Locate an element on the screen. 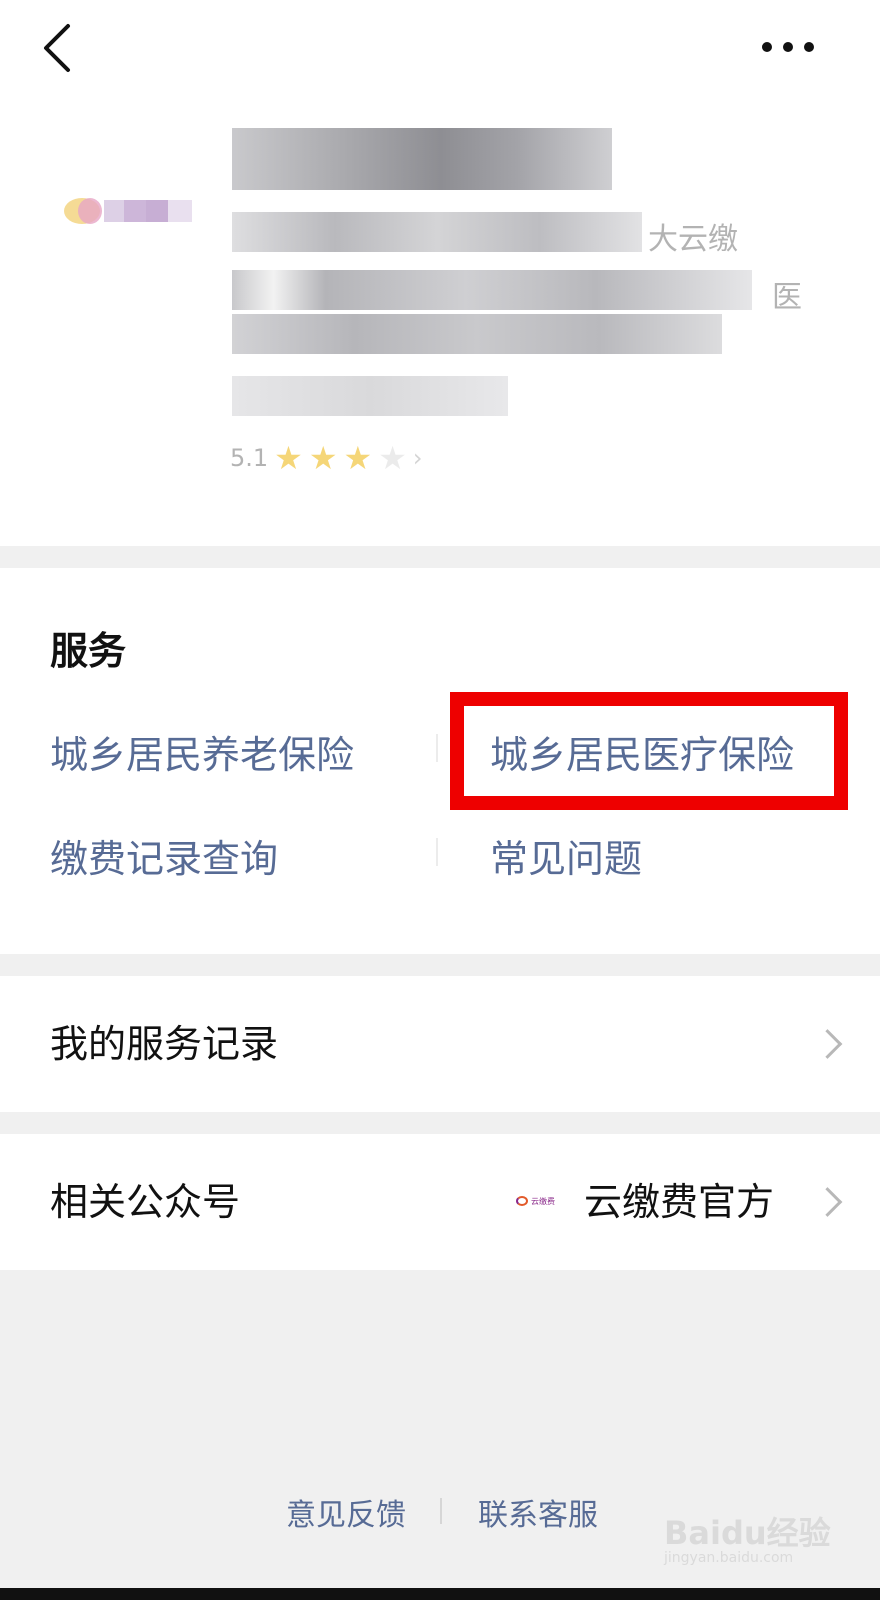 The width and height of the screenshot is (880, 1600). blurred-account-name is located at coordinates (422, 159).